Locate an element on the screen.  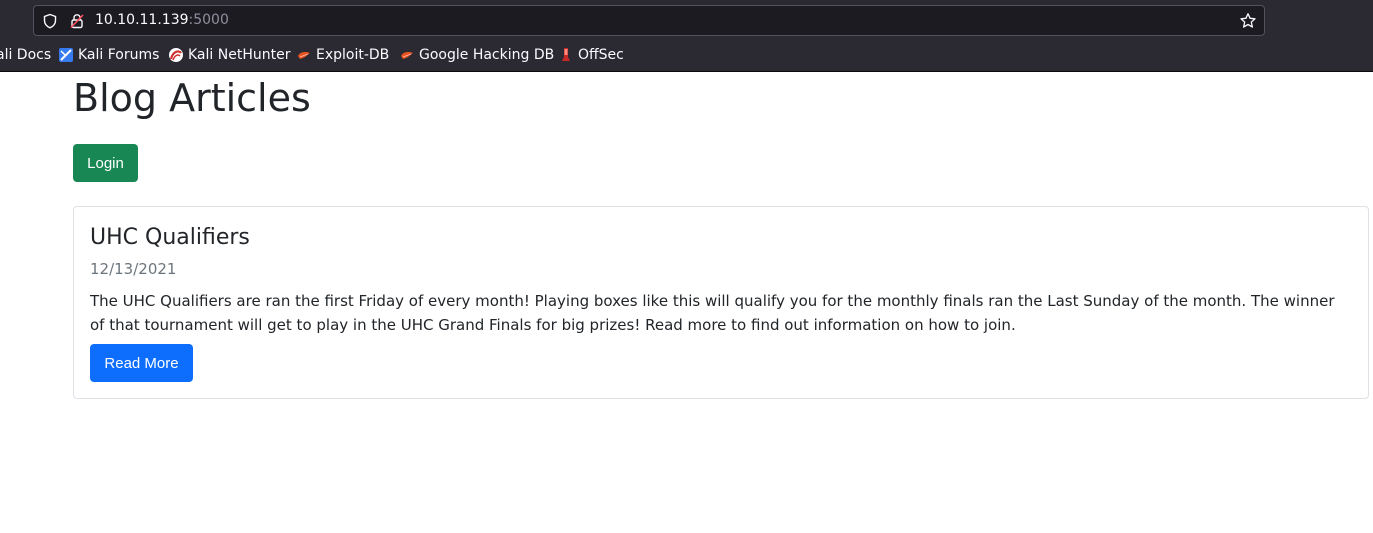
article-date: 12/13/2021 is located at coordinates (133, 269).